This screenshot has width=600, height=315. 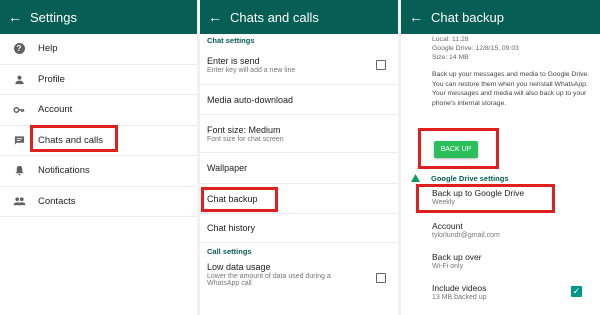 I want to click on back-up-over-item: Back up over Wi-Fi only, so click(x=511, y=261).